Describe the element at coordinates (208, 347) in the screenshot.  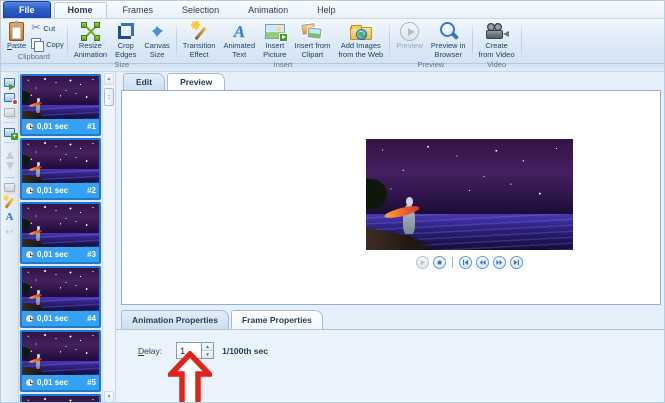
I see `spin-up-icon: ▲` at that location.